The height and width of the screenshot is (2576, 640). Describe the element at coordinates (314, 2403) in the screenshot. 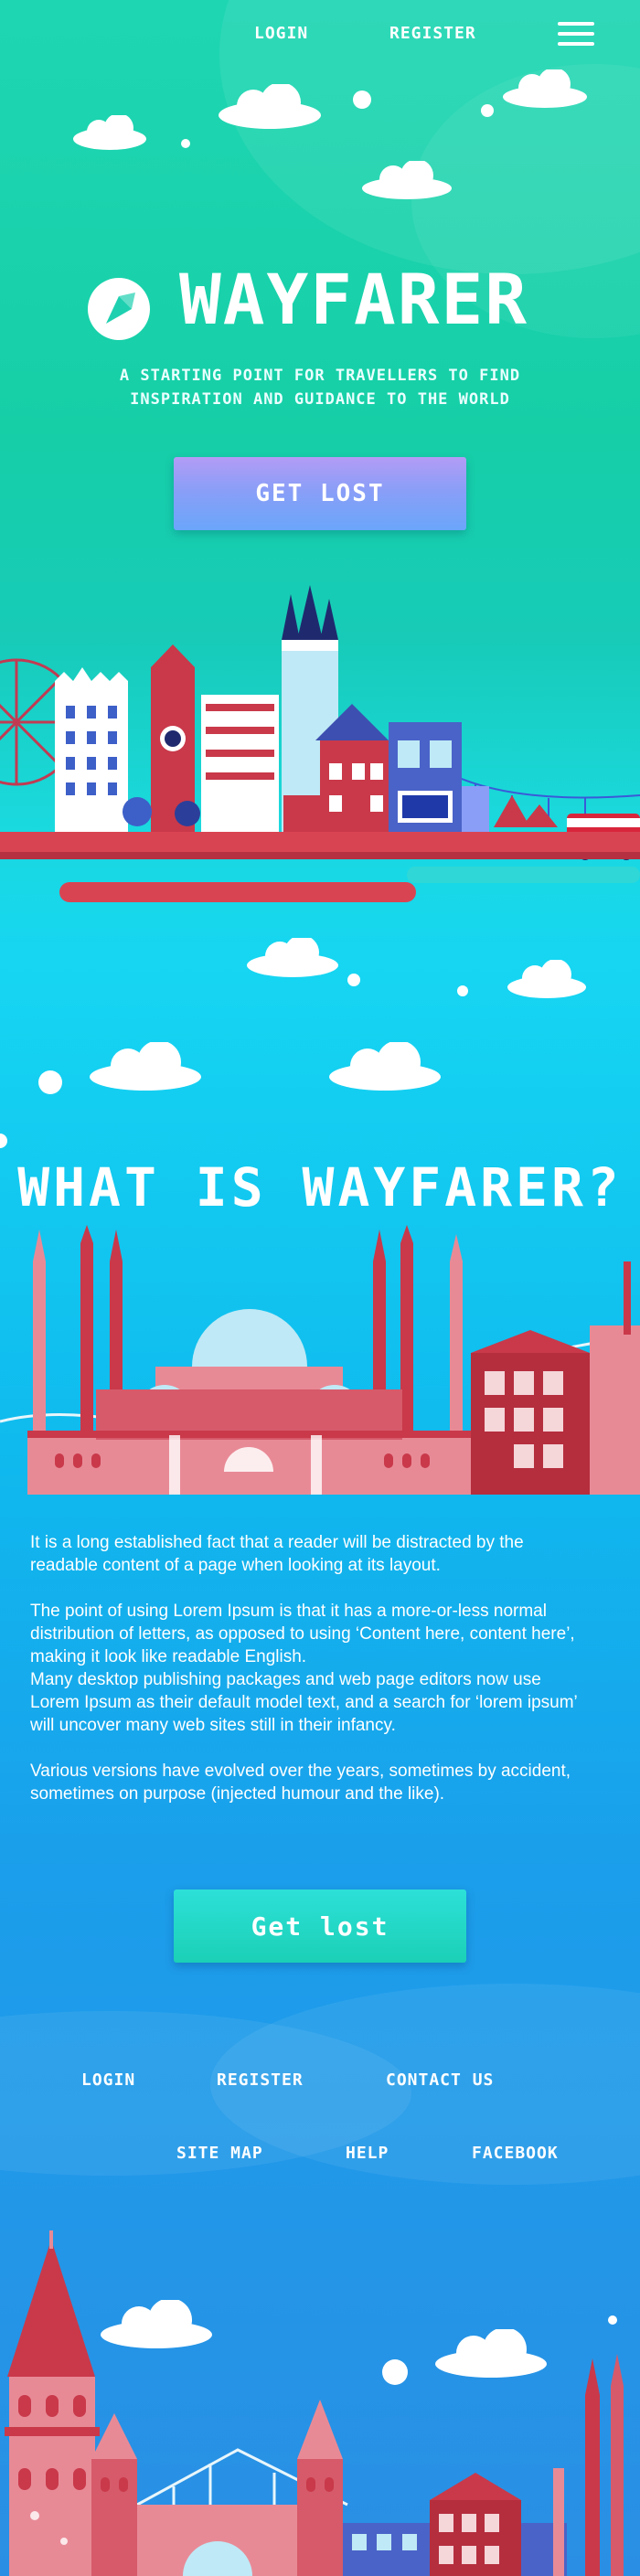

I see `old-town-illustration` at that location.